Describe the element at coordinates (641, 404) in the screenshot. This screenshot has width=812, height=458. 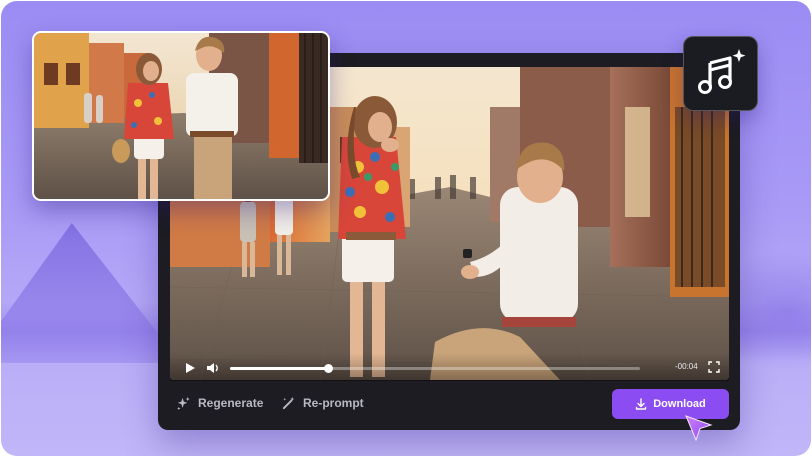
I see `download-icon` at that location.